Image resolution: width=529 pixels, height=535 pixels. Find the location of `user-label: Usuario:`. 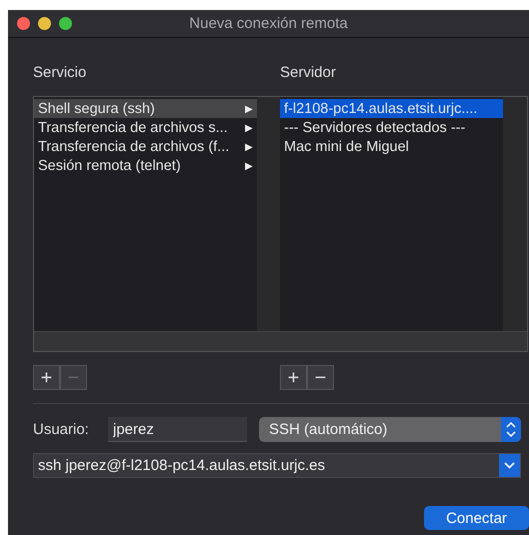

user-label: Usuario: is located at coordinates (61, 429).